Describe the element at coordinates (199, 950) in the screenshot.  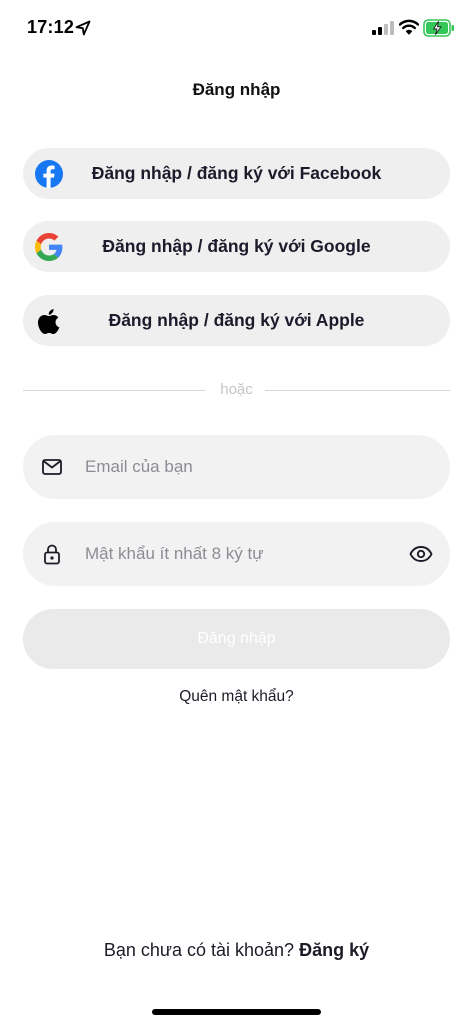
I see `signup-prompt-text: Bạn chưa có tài khoản?` at that location.